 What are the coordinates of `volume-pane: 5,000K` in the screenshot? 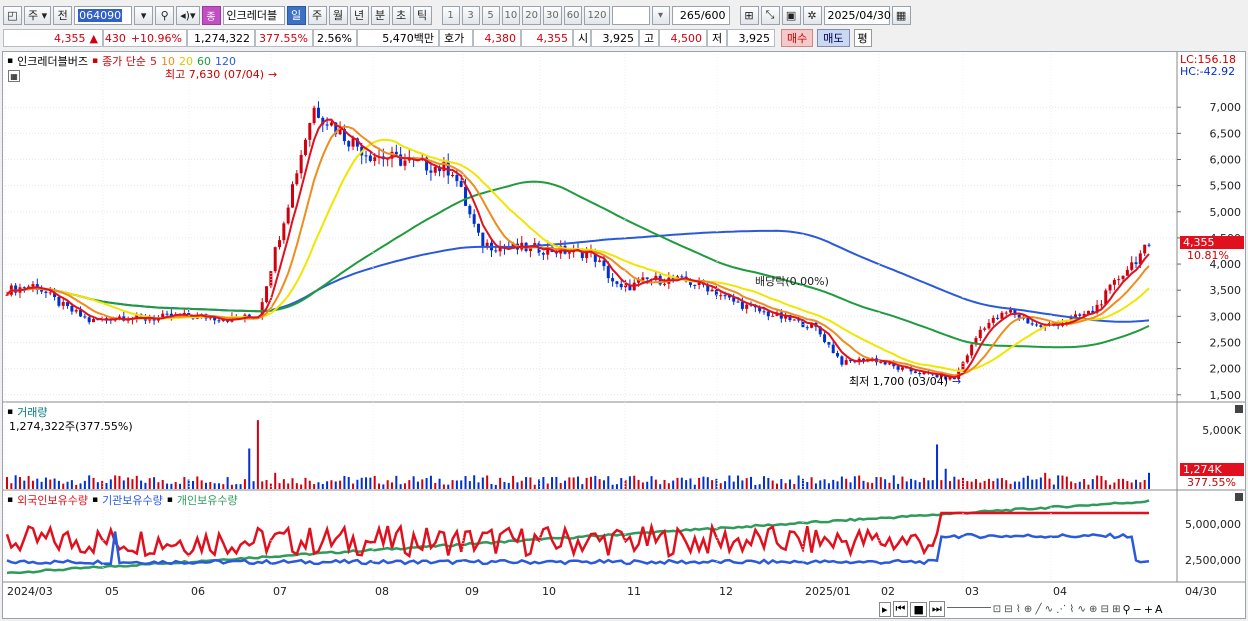 It's located at (624, 455).